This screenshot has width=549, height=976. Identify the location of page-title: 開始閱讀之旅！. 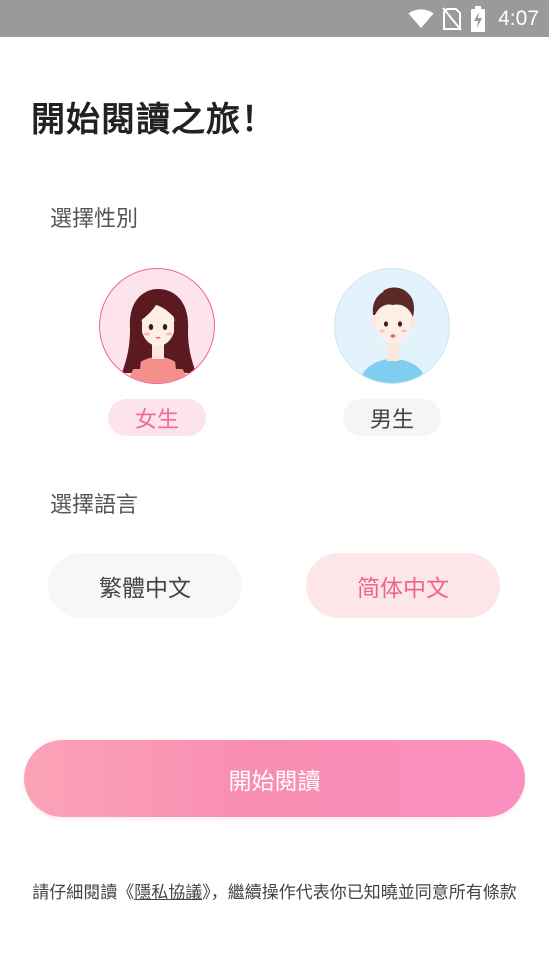
(153, 120).